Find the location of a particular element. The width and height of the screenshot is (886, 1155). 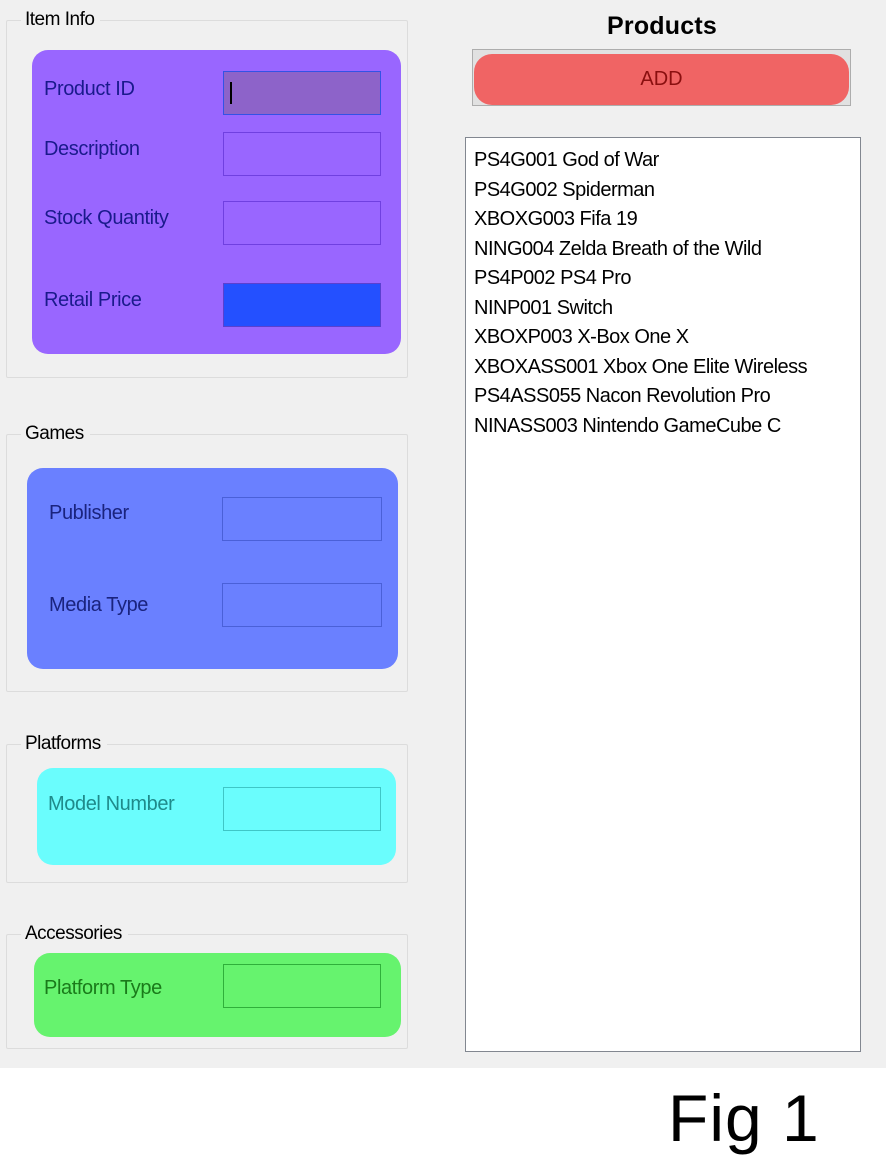

add-button: ADD is located at coordinates (661, 79).